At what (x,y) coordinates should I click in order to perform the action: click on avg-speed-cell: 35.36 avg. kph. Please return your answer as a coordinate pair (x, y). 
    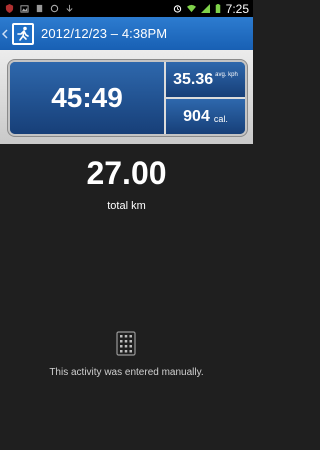
    Looking at the image, I should click on (205, 79).